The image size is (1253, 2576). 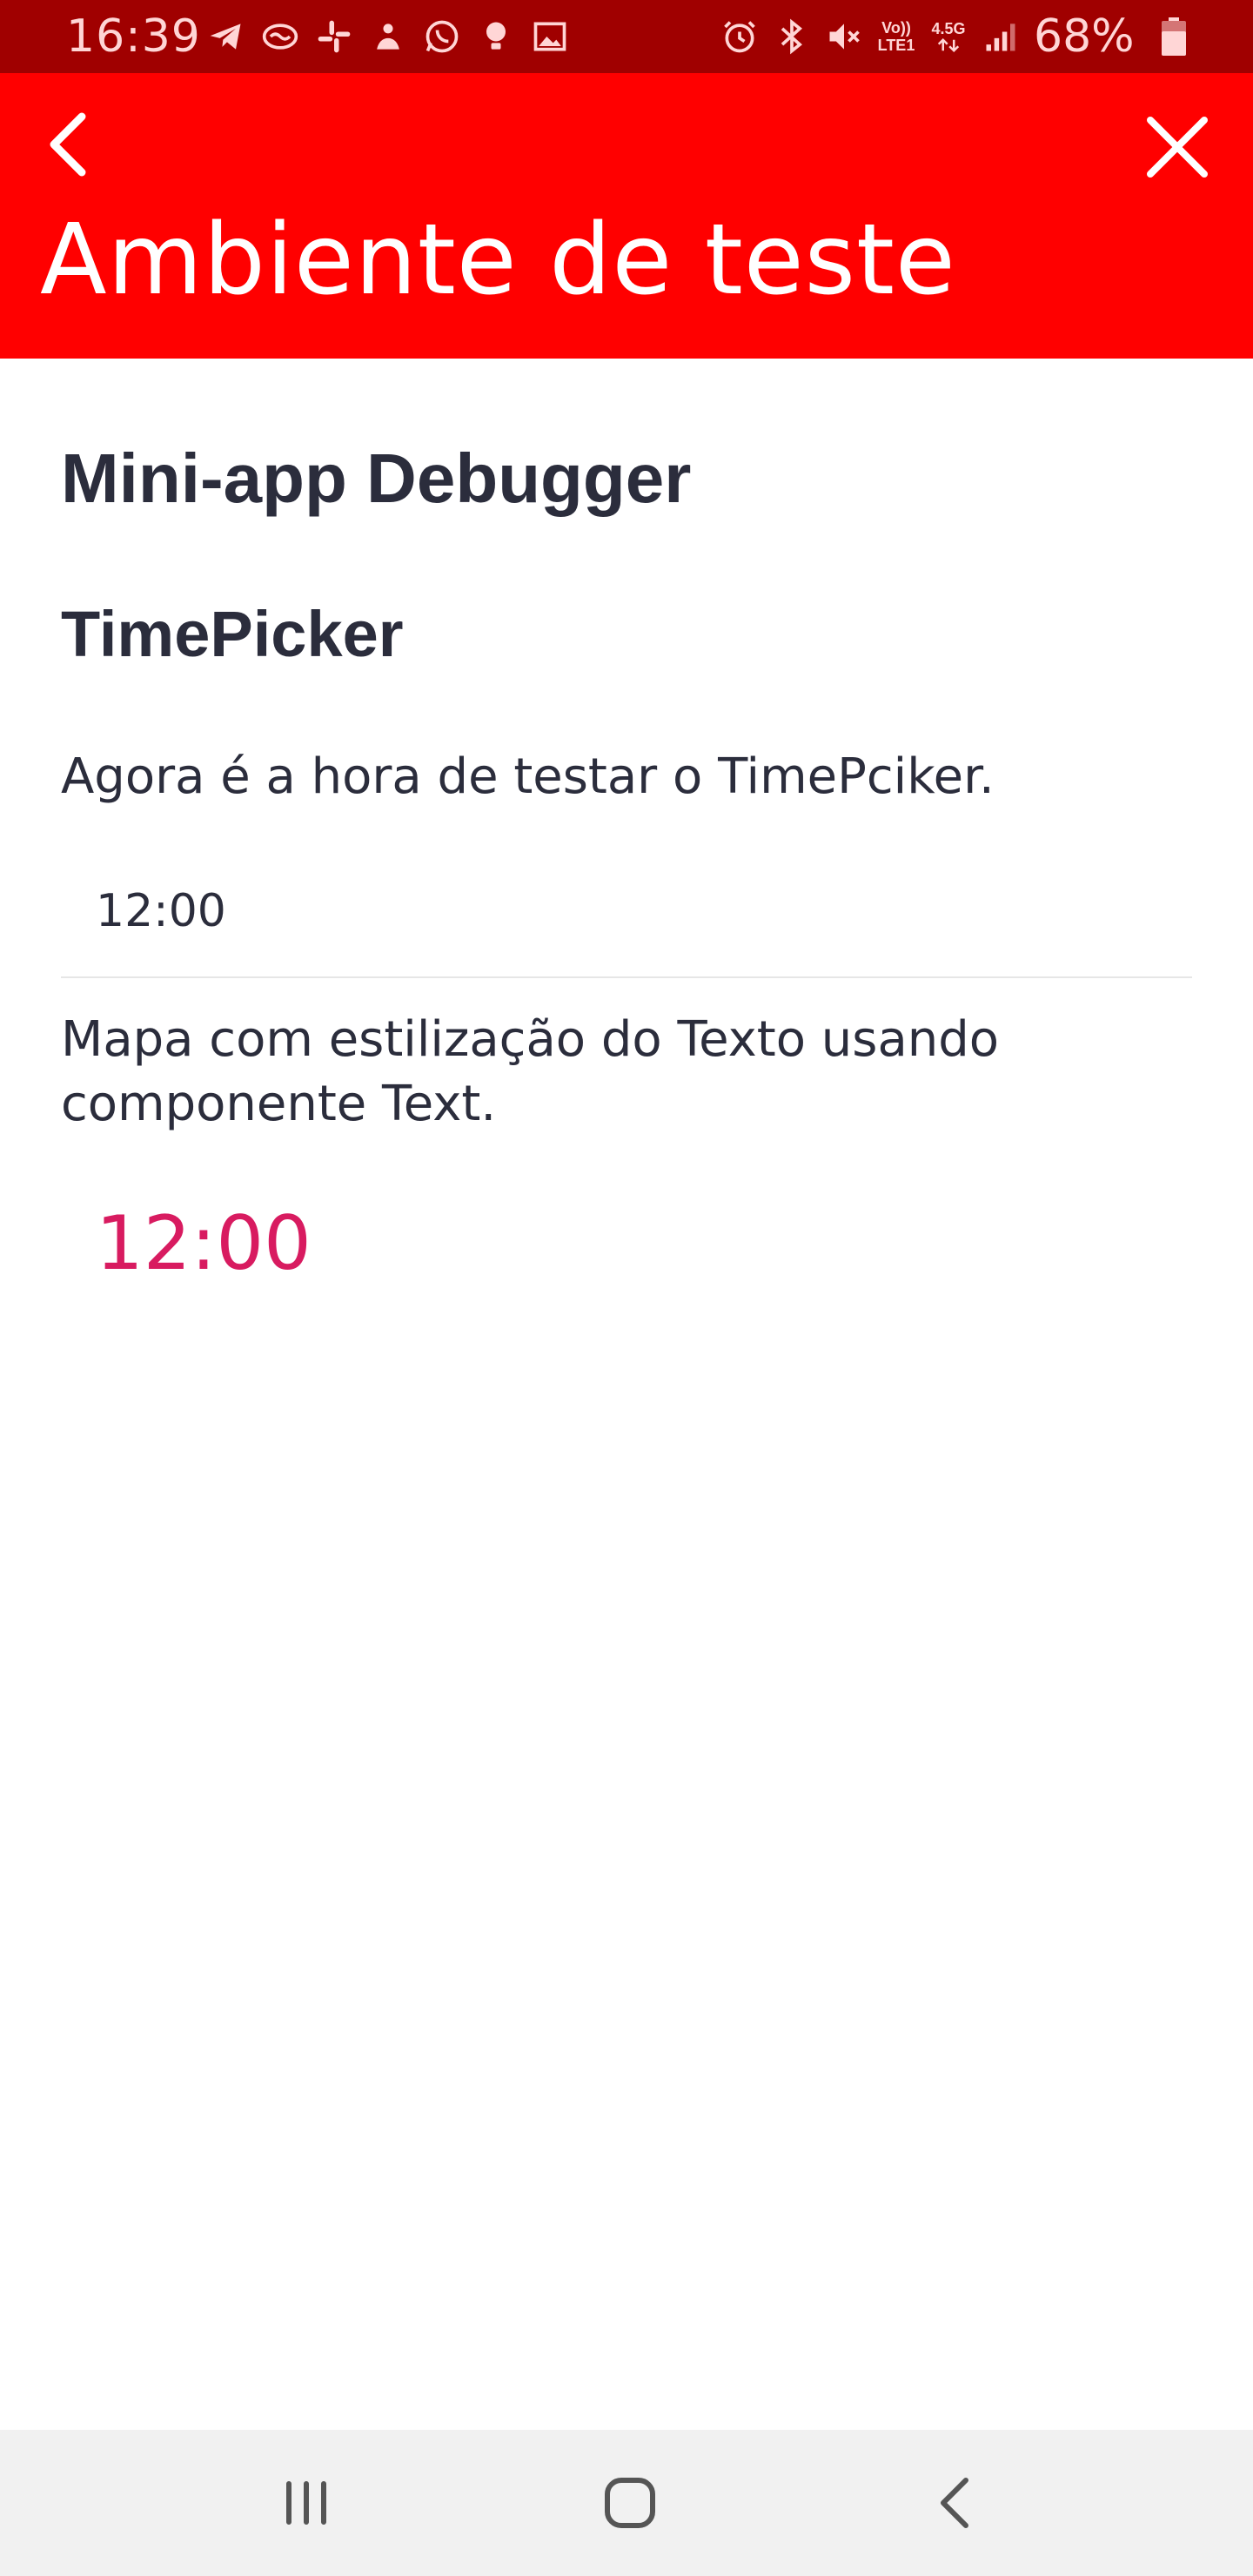 I want to click on styled-time-text: 12:00, so click(x=204, y=1243).